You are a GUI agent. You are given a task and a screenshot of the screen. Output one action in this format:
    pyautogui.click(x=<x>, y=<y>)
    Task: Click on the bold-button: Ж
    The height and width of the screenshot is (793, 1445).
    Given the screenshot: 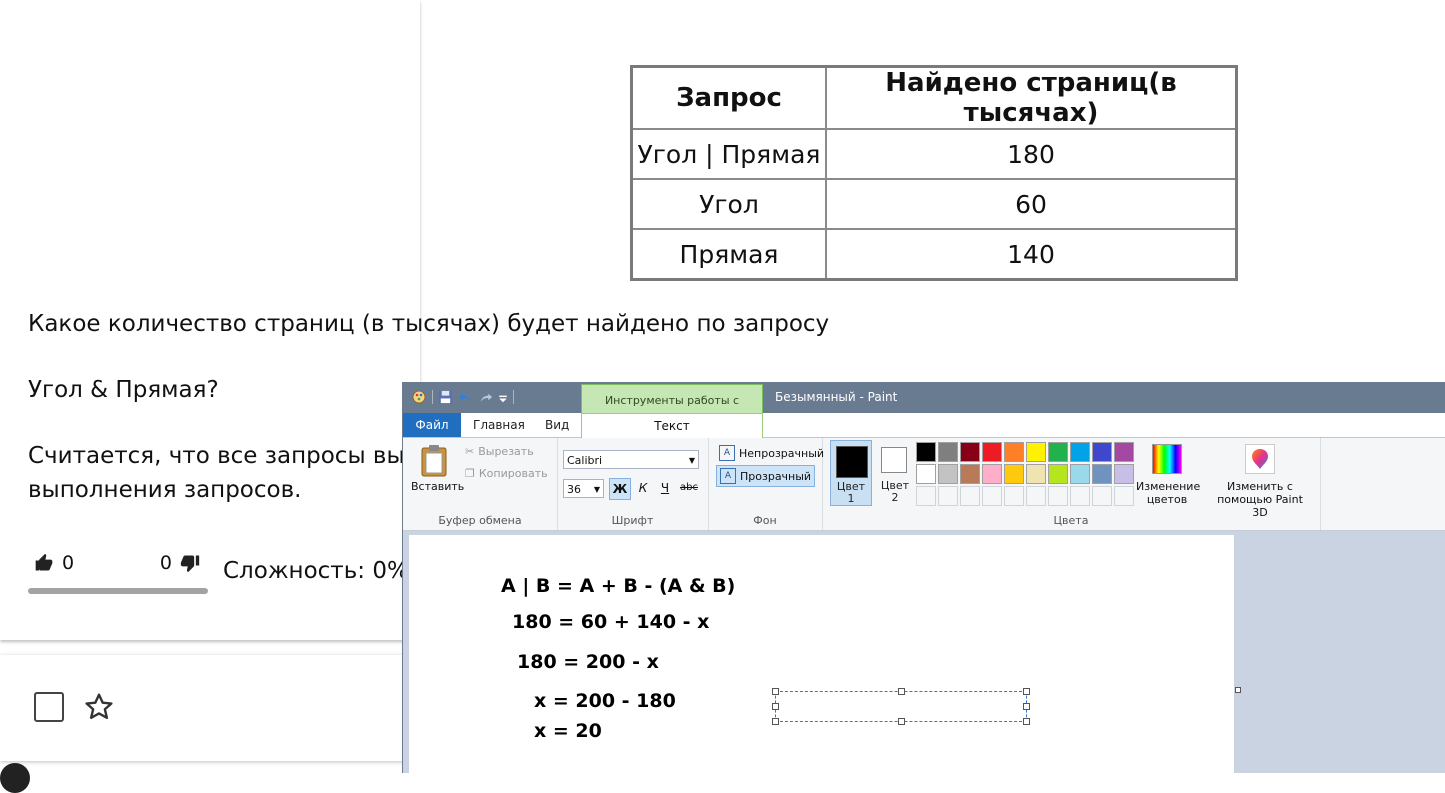 What is the action you would take?
    pyautogui.click(x=620, y=489)
    